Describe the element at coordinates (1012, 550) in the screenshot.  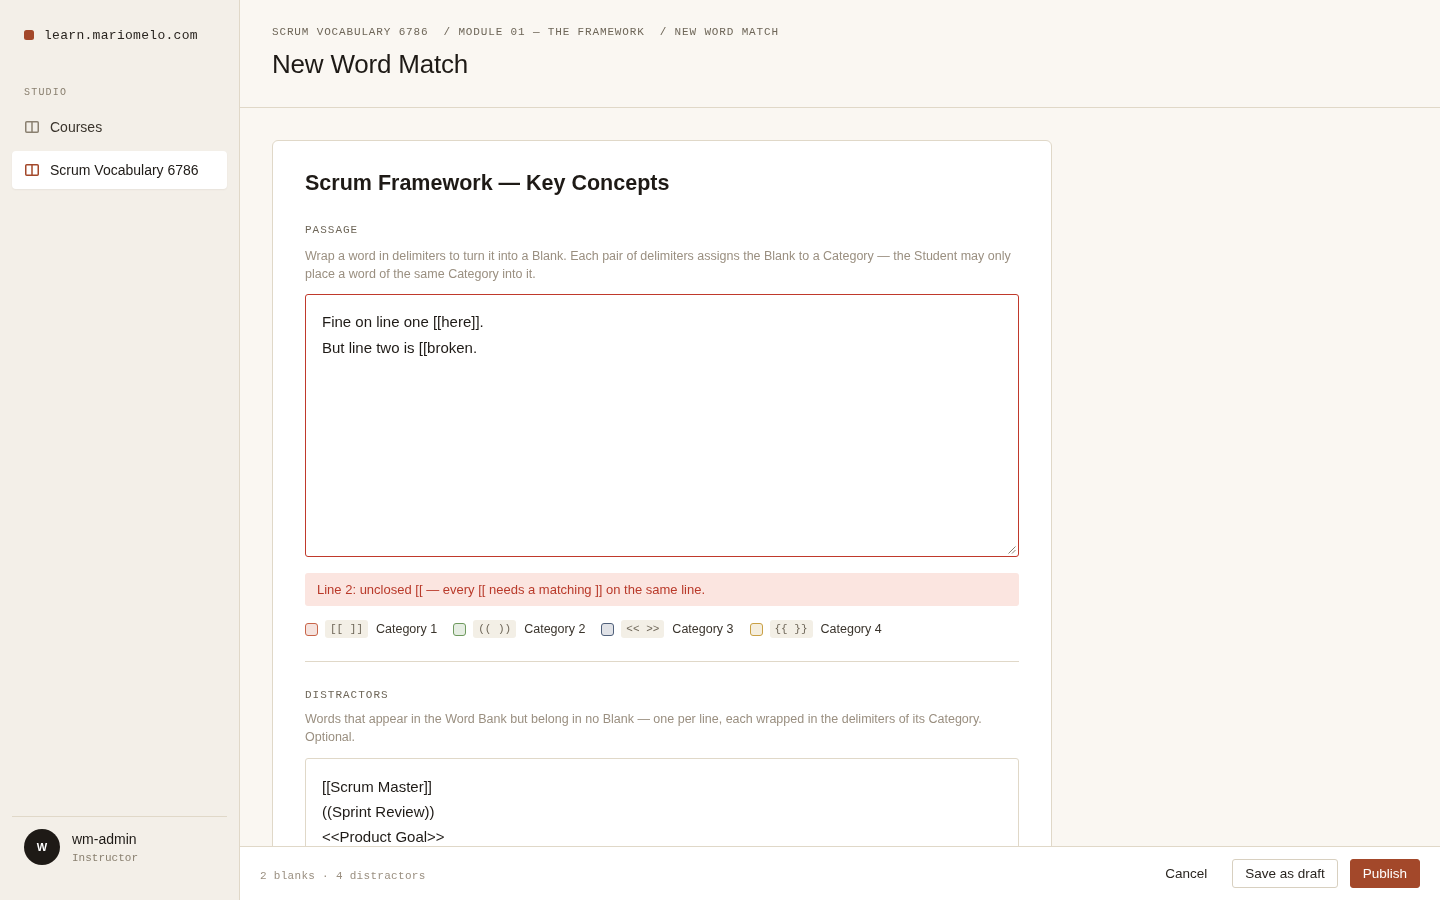
I see `resize-grip-icon` at that location.